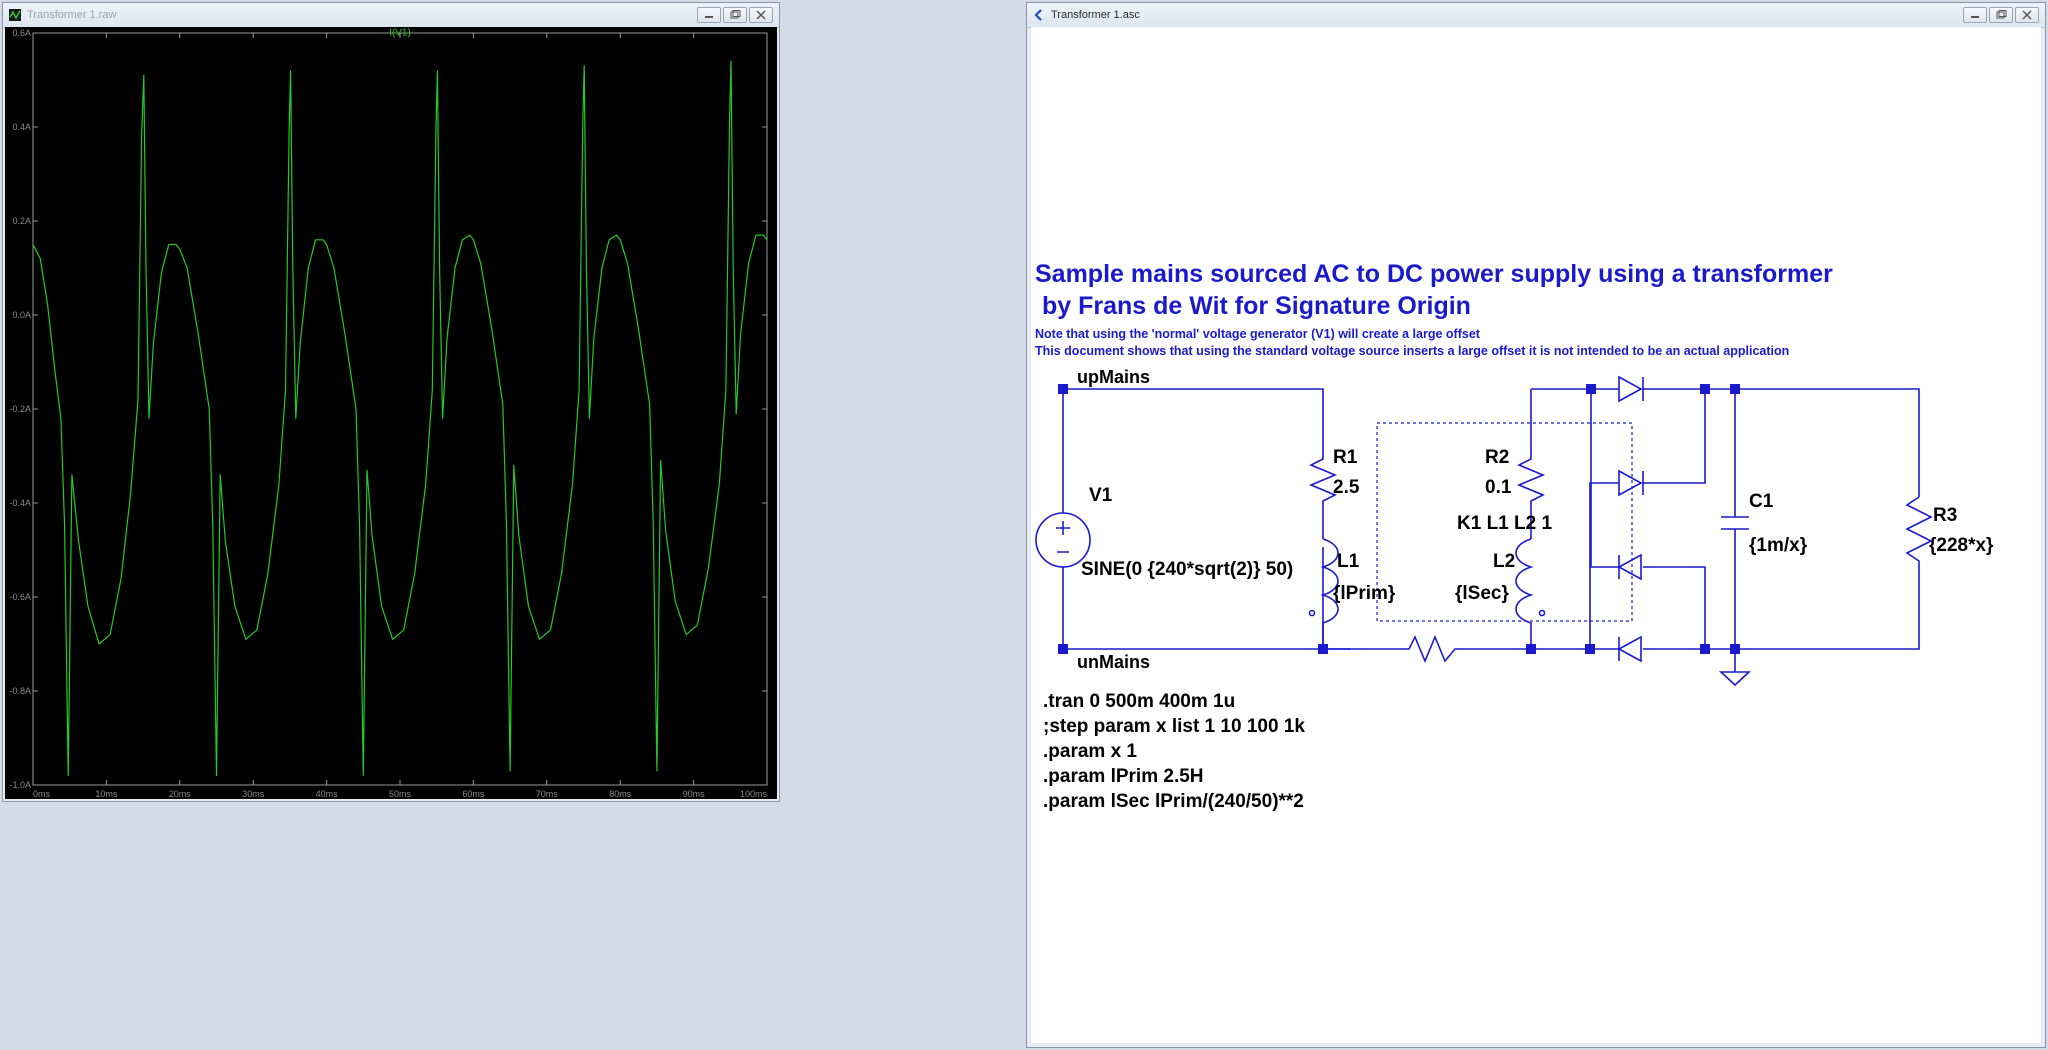  What do you see at coordinates (1945, 515) in the screenshot?
I see `r3-name: R3` at bounding box center [1945, 515].